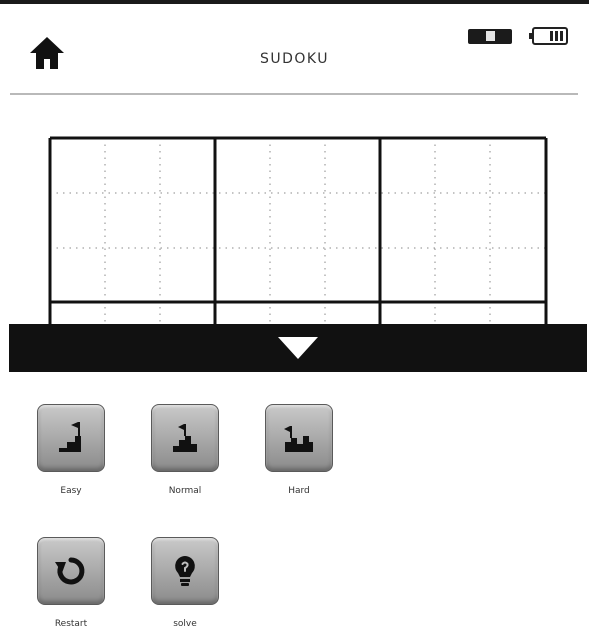  I want to click on collapse-board-button, so click(298, 348).